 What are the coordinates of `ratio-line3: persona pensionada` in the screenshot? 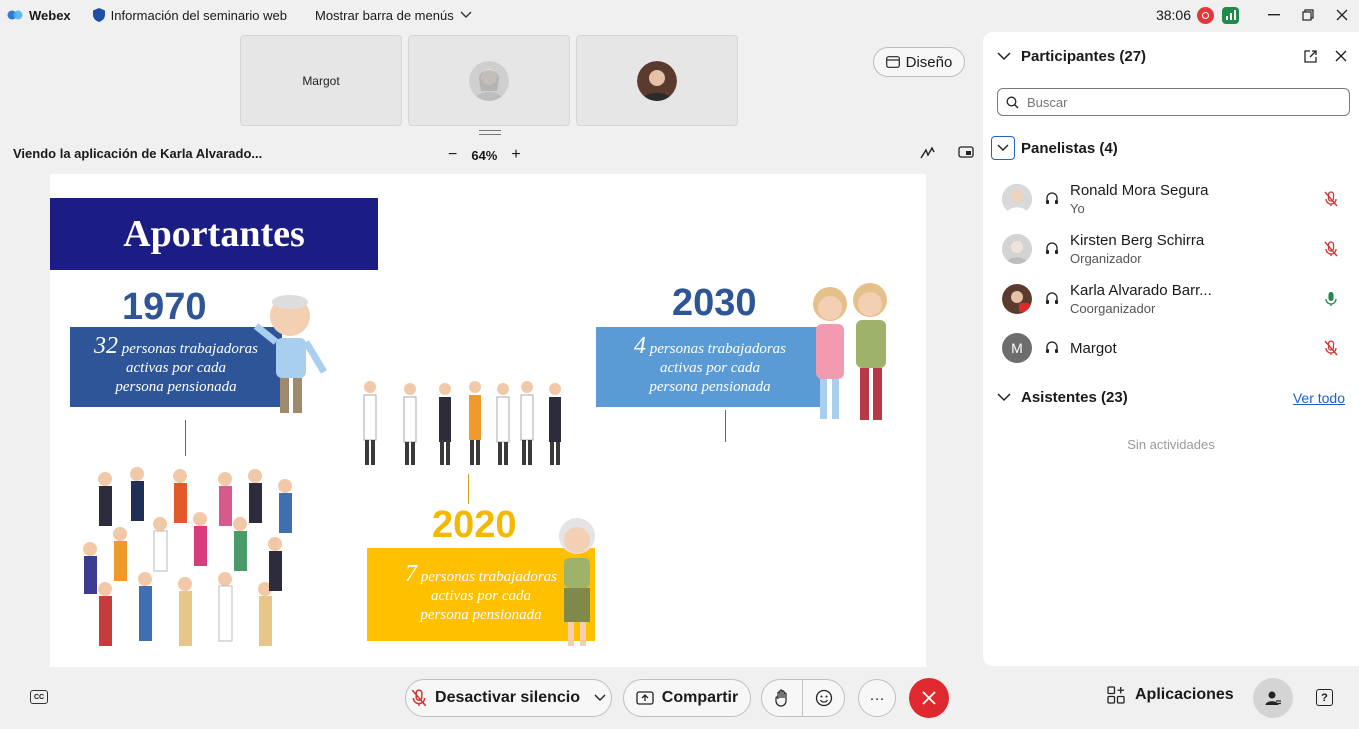 It's located at (710, 387).